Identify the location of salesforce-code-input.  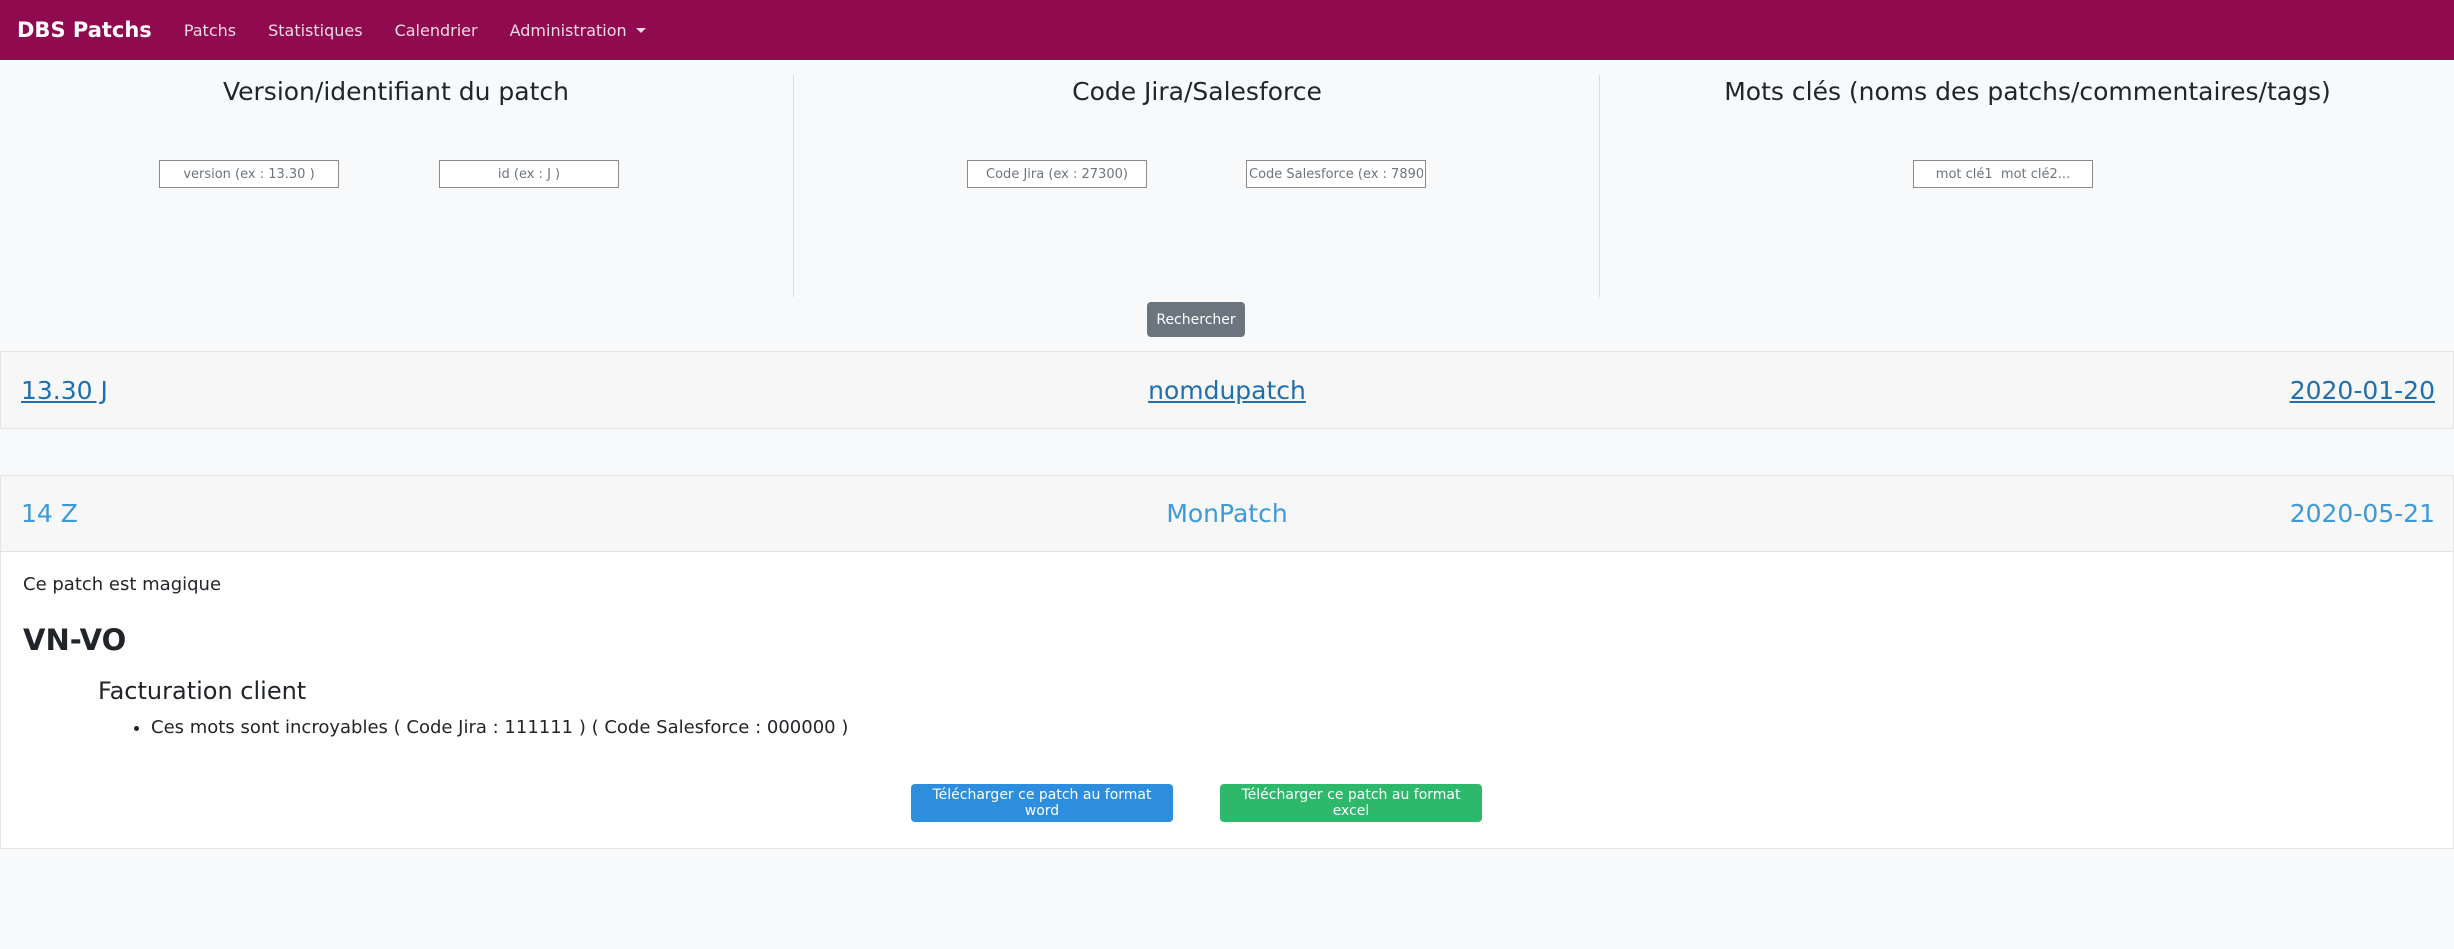
(1336, 174).